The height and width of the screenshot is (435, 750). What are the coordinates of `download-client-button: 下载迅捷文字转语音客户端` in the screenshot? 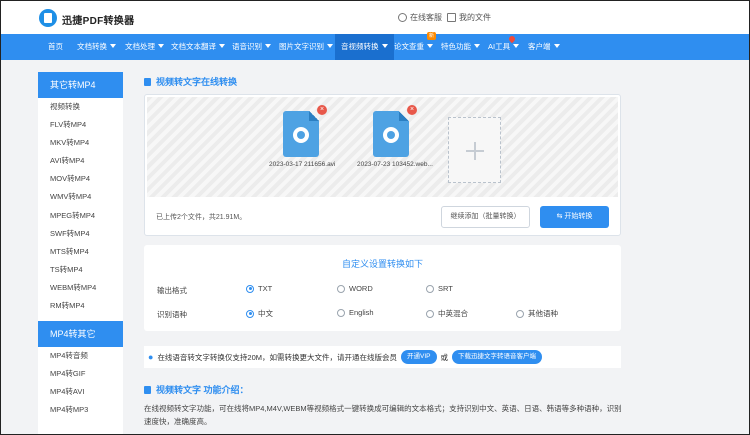 It's located at (497, 357).